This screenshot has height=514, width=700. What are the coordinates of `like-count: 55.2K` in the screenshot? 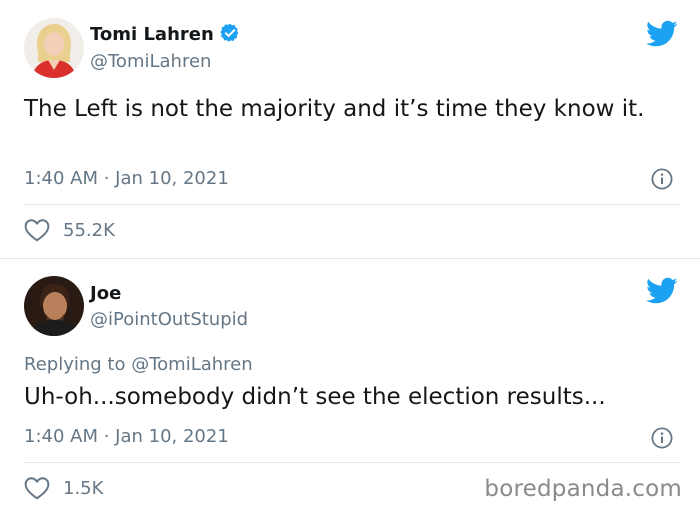 It's located at (89, 230).